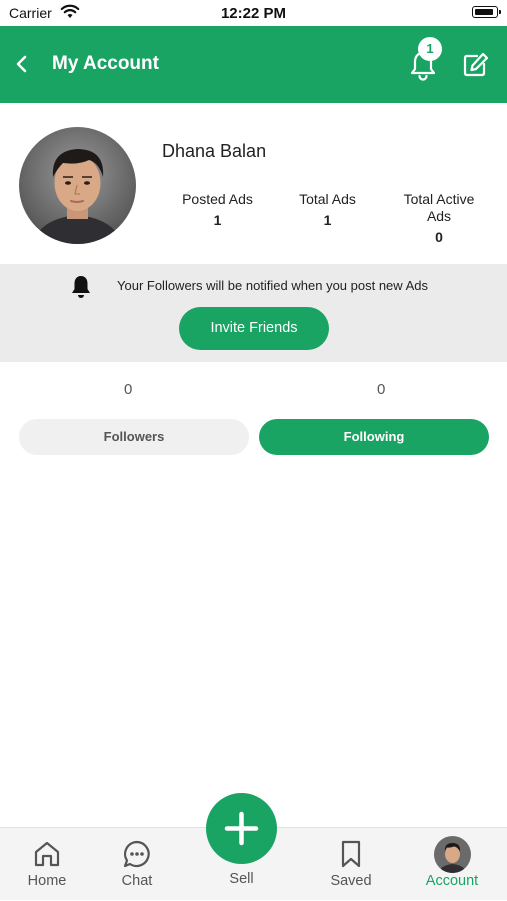 The width and height of the screenshot is (507, 901). What do you see at coordinates (327, 209) in the screenshot?
I see `stat-total-ads: Total Ads 1` at bounding box center [327, 209].